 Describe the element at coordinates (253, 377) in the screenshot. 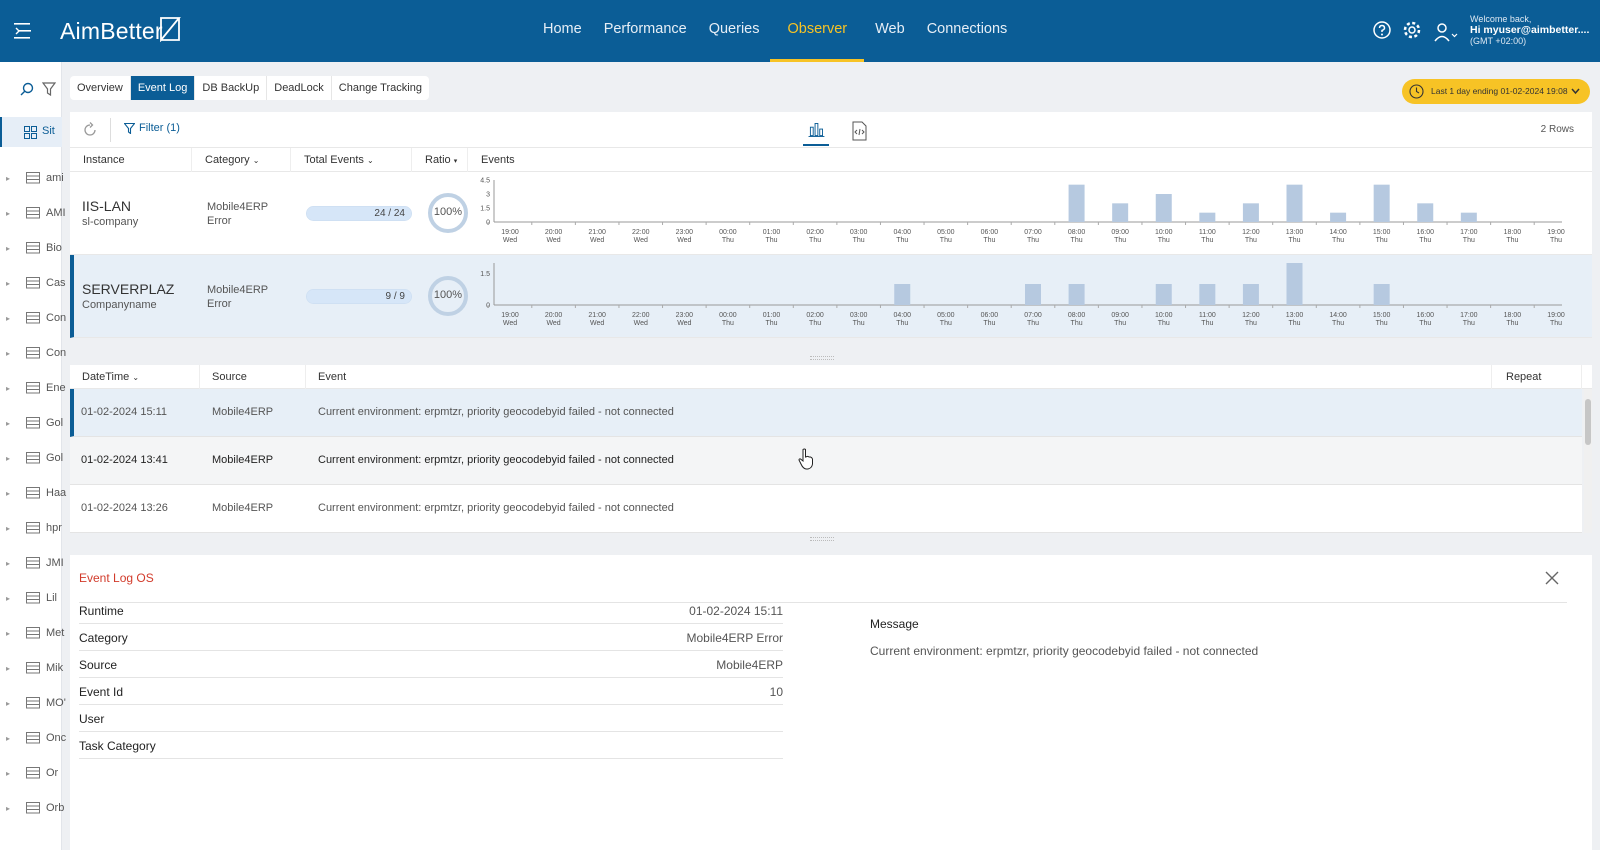

I see `col-source: Source` at that location.